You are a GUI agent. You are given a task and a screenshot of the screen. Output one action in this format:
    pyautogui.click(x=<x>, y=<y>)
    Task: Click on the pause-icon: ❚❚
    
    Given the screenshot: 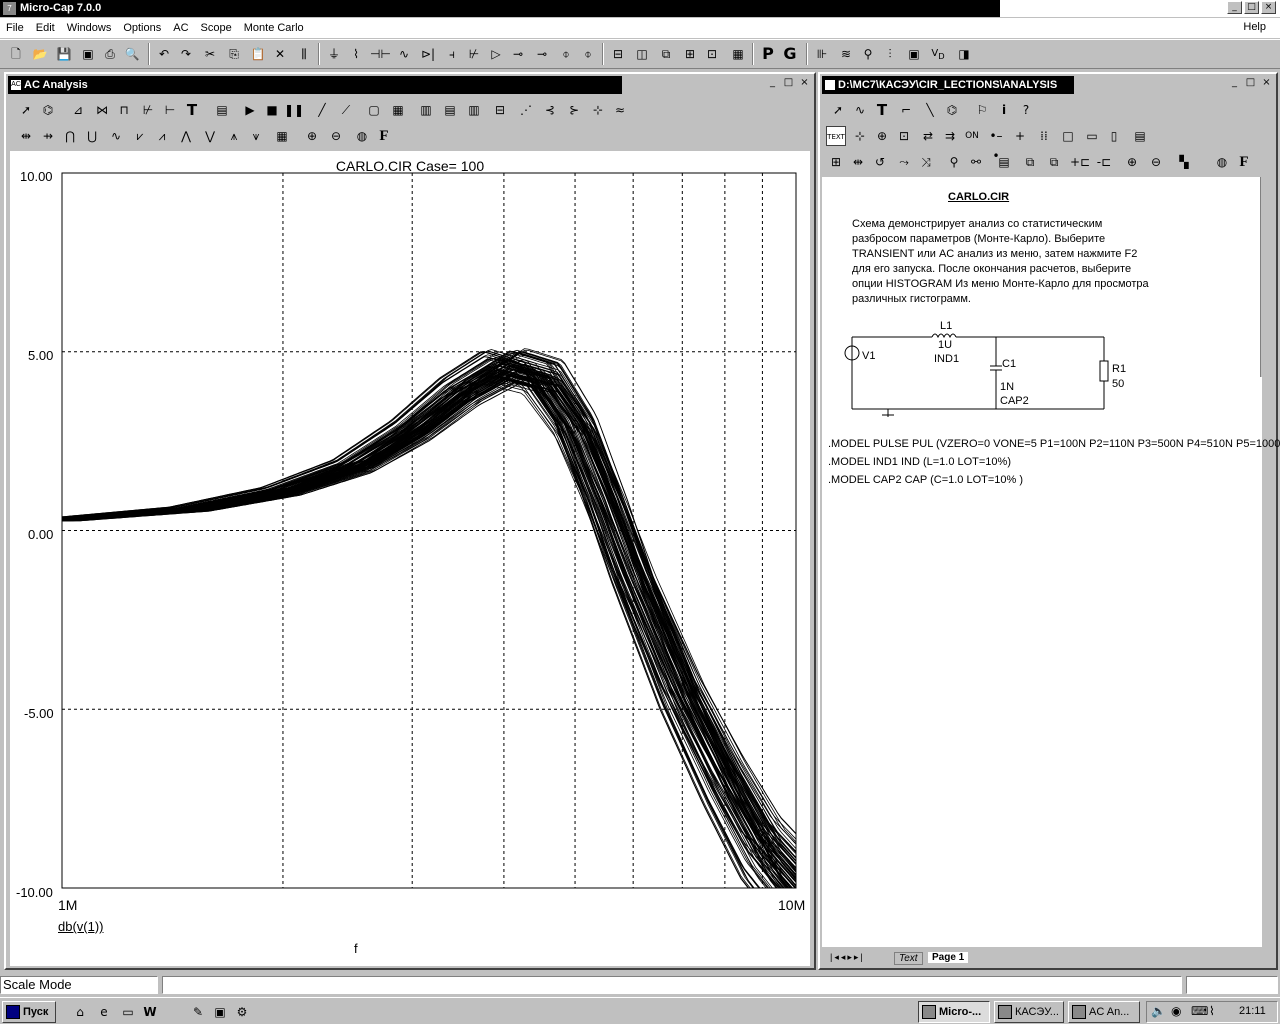 What is the action you would take?
    pyautogui.click(x=294, y=110)
    